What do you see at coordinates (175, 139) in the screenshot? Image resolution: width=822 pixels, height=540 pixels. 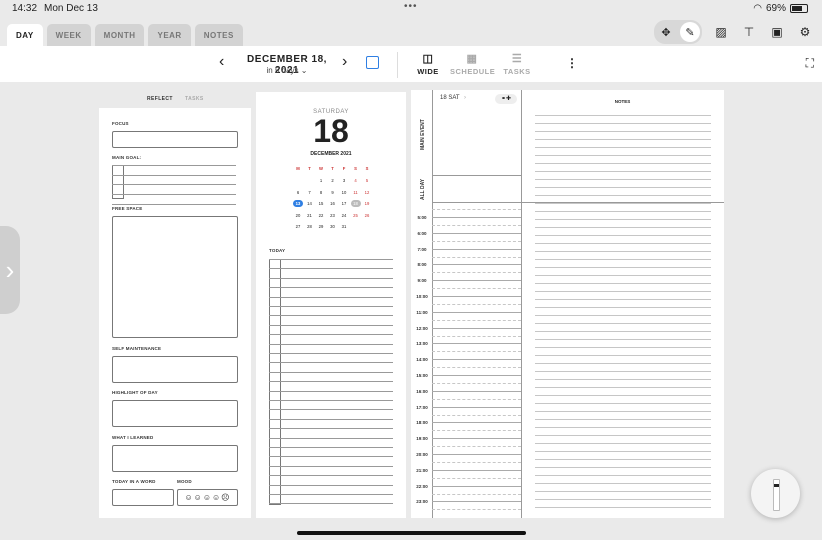 I see `focus-field` at bounding box center [175, 139].